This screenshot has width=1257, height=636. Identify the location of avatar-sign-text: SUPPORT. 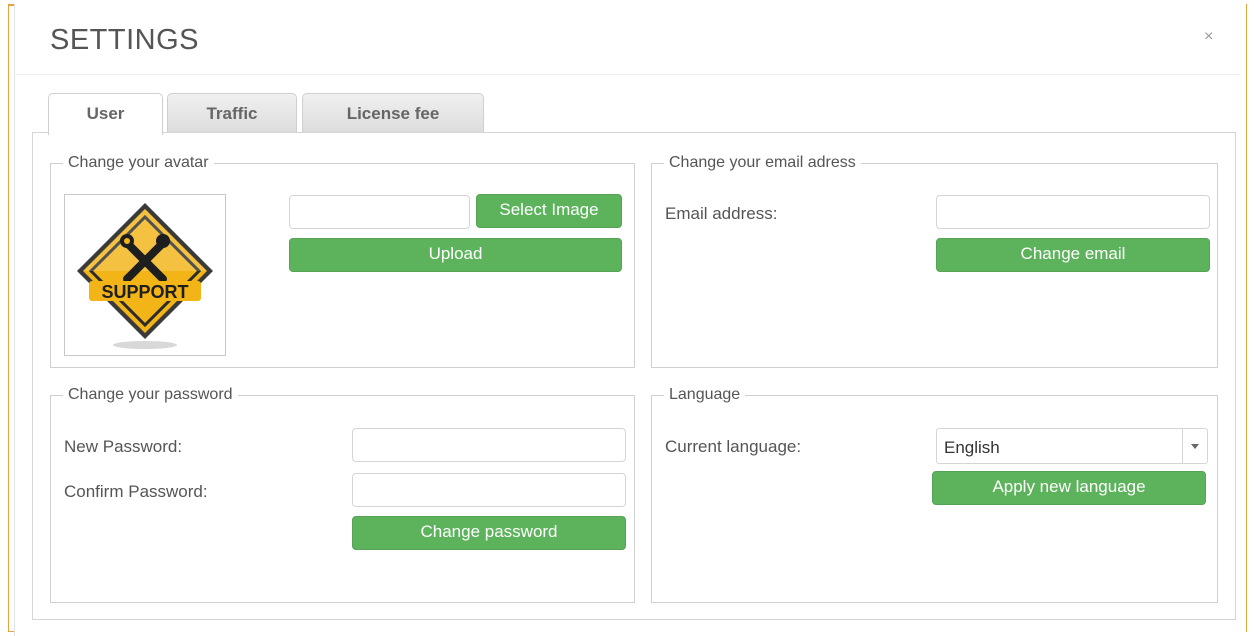
(144, 292).